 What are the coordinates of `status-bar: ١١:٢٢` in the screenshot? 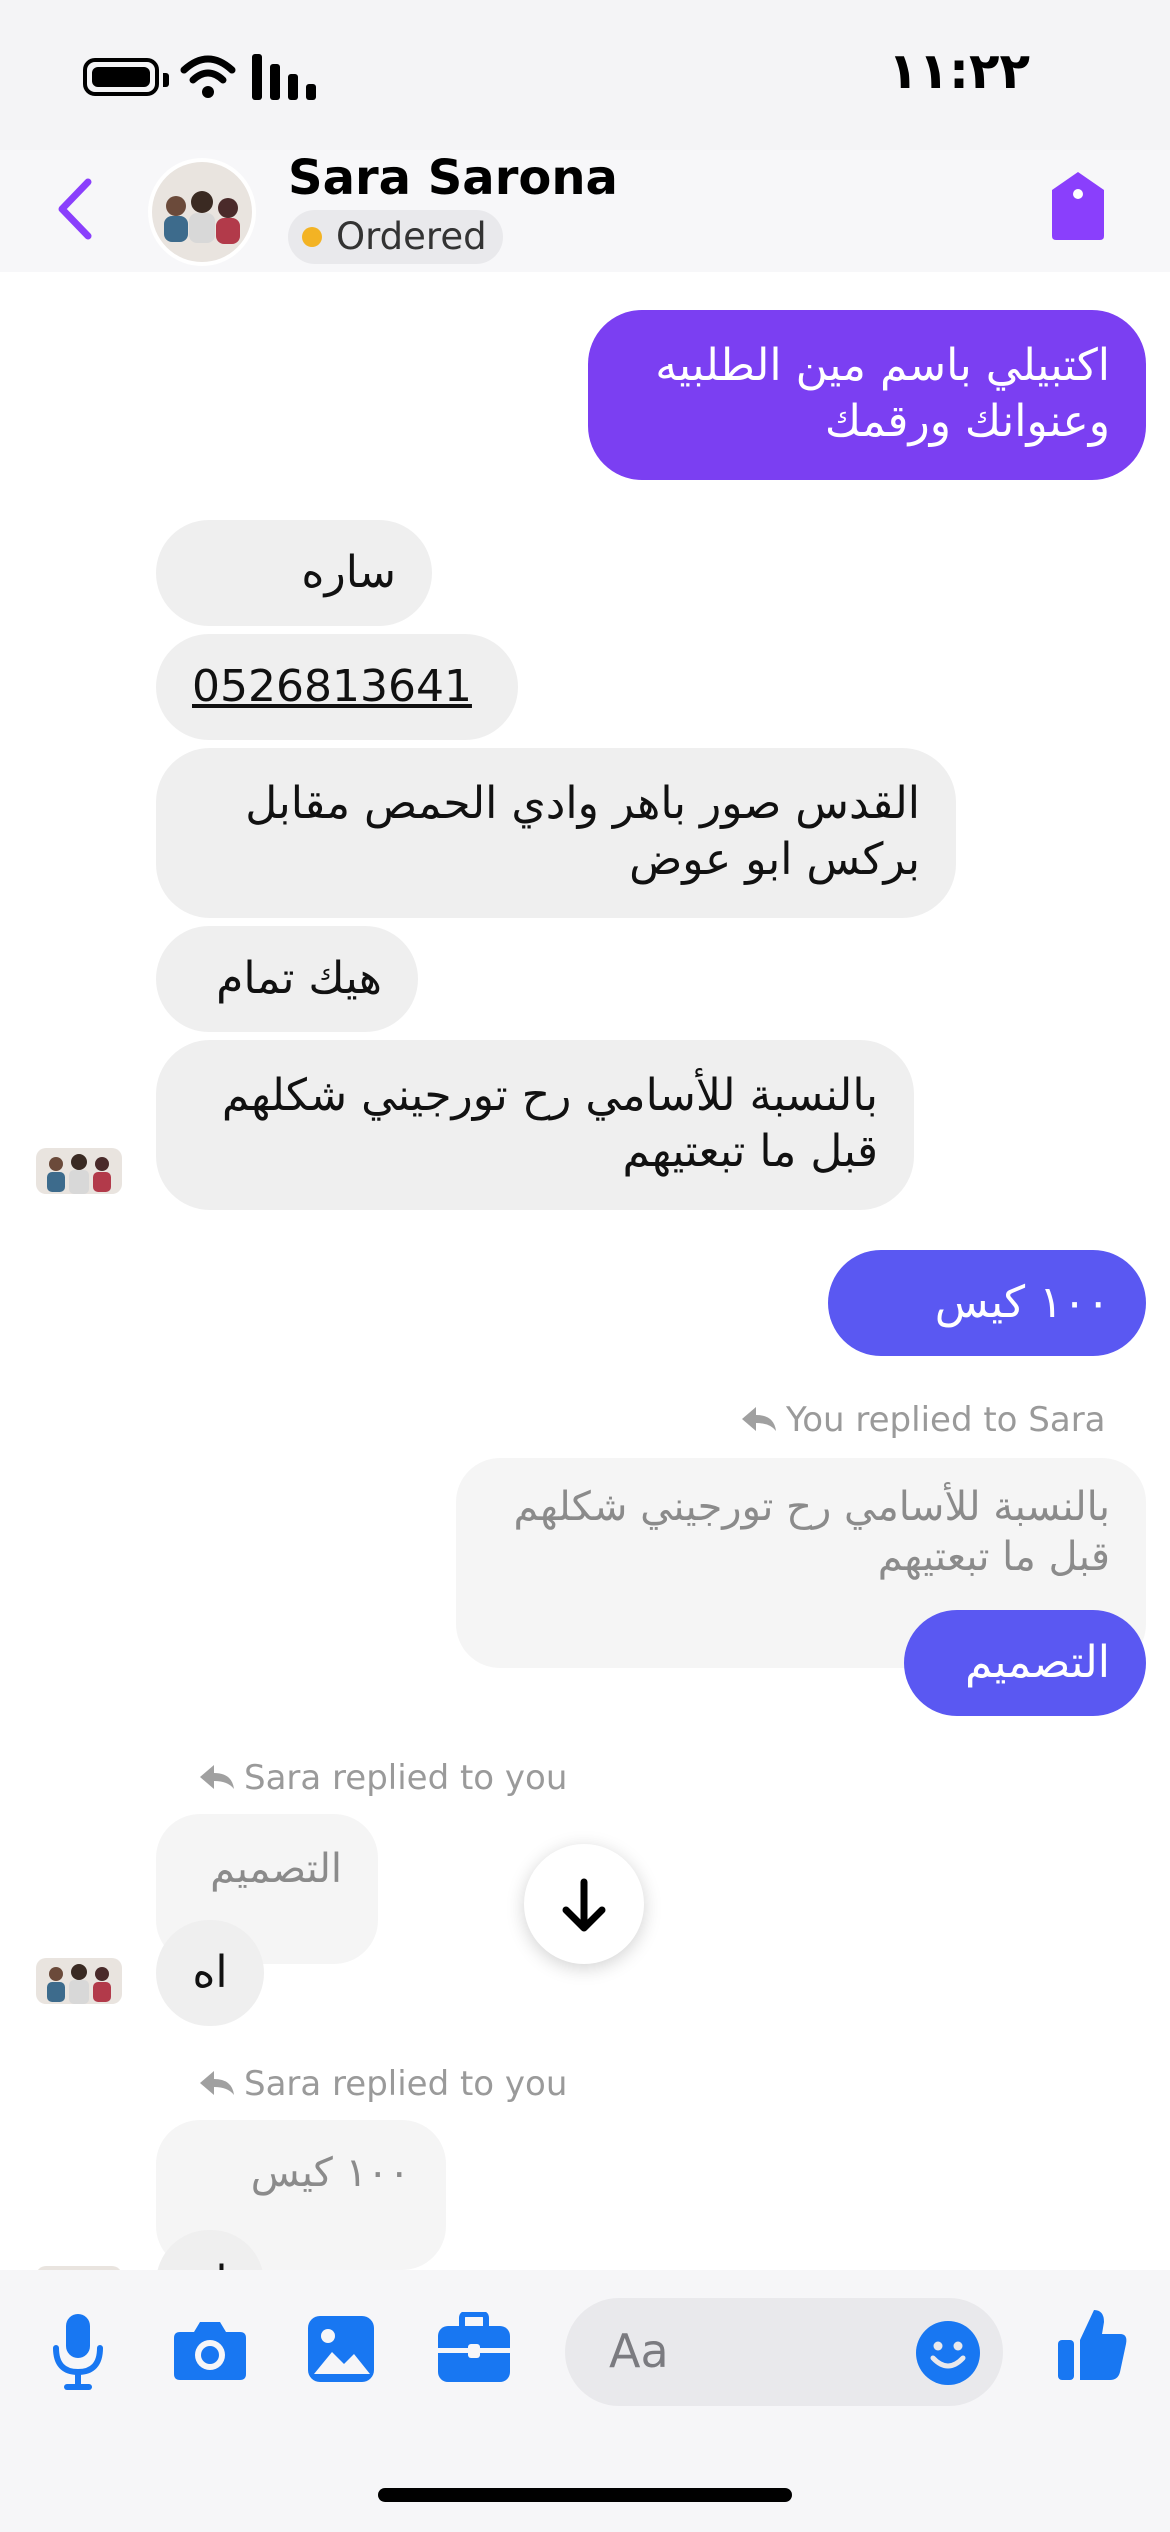 It's located at (585, 75).